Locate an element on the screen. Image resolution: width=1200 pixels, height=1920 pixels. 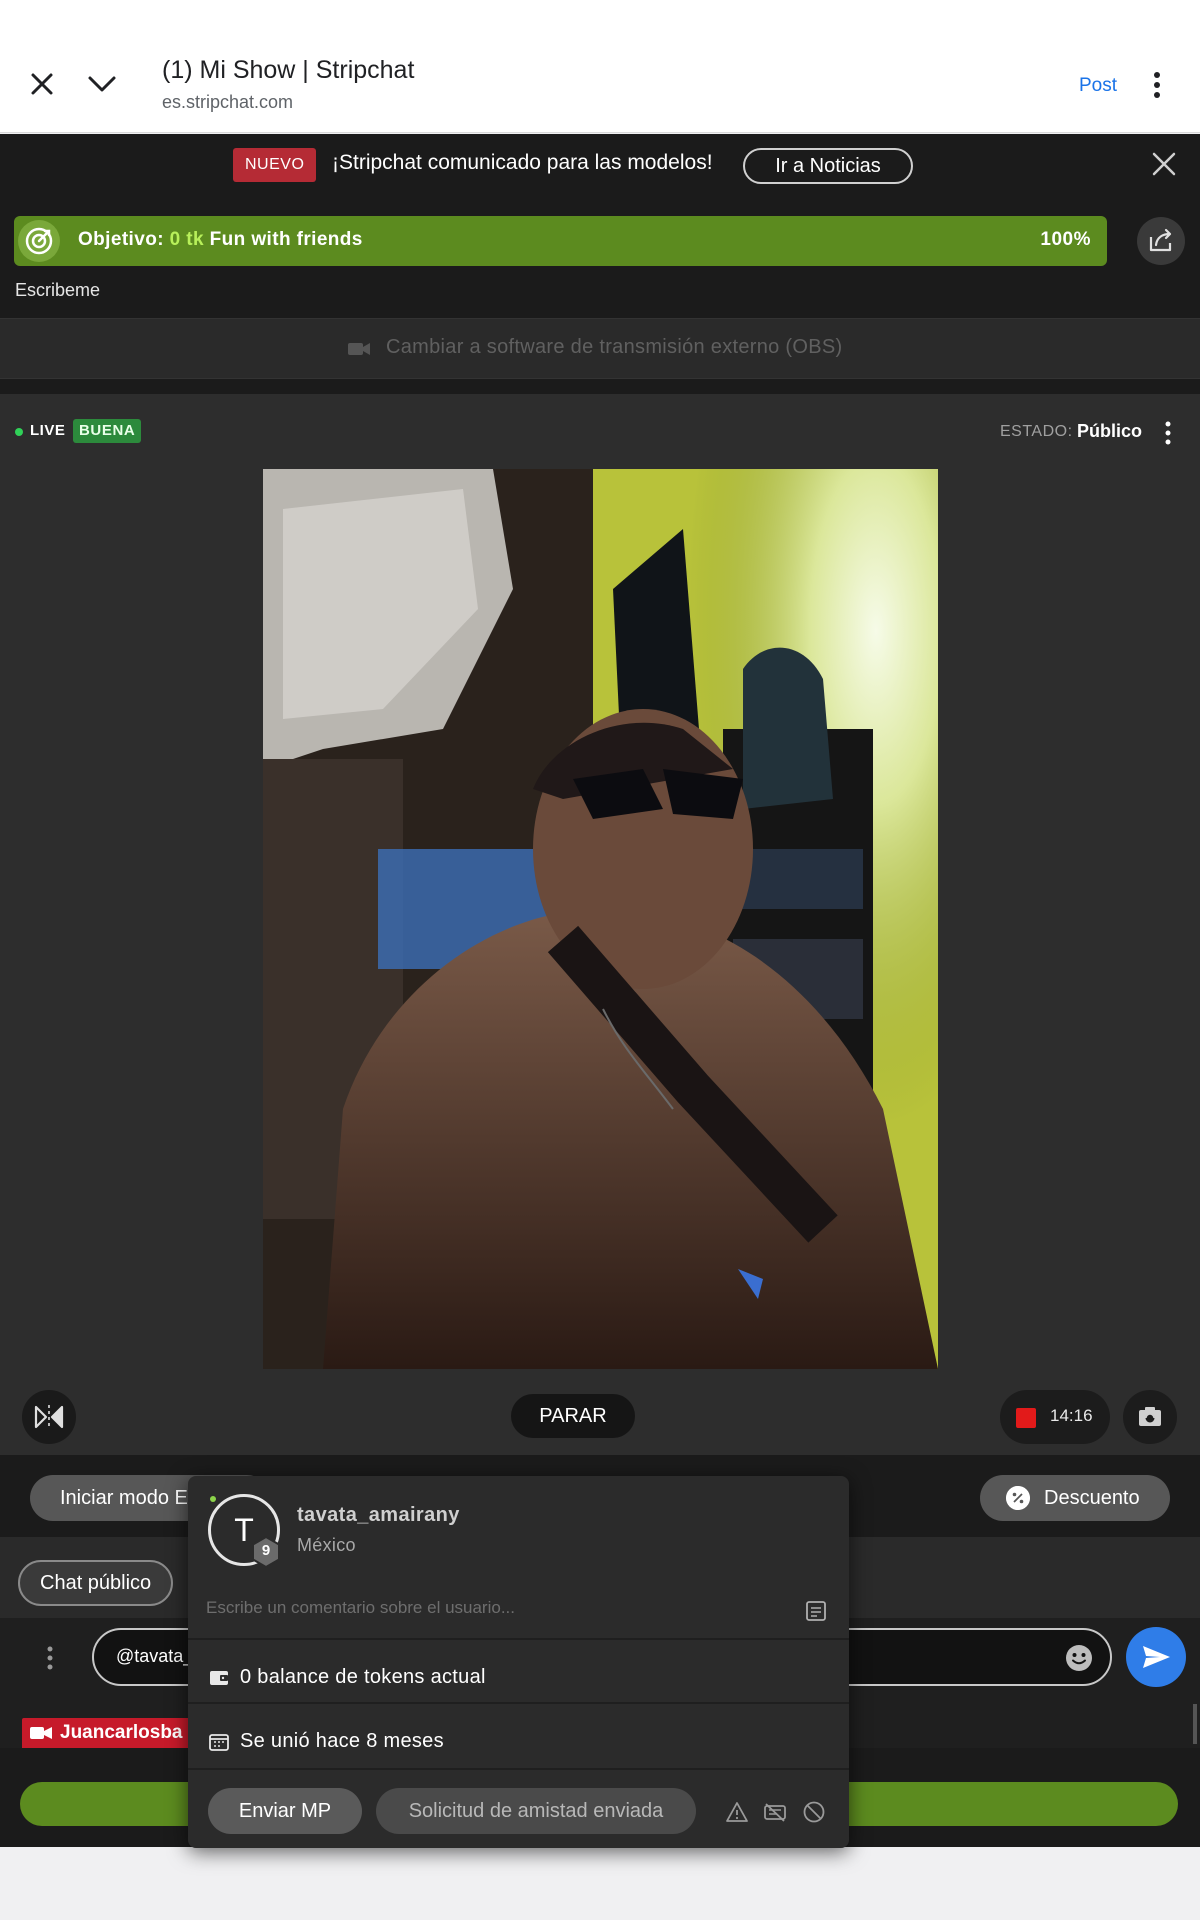
status-value: Público is located at coordinates (1109, 431).